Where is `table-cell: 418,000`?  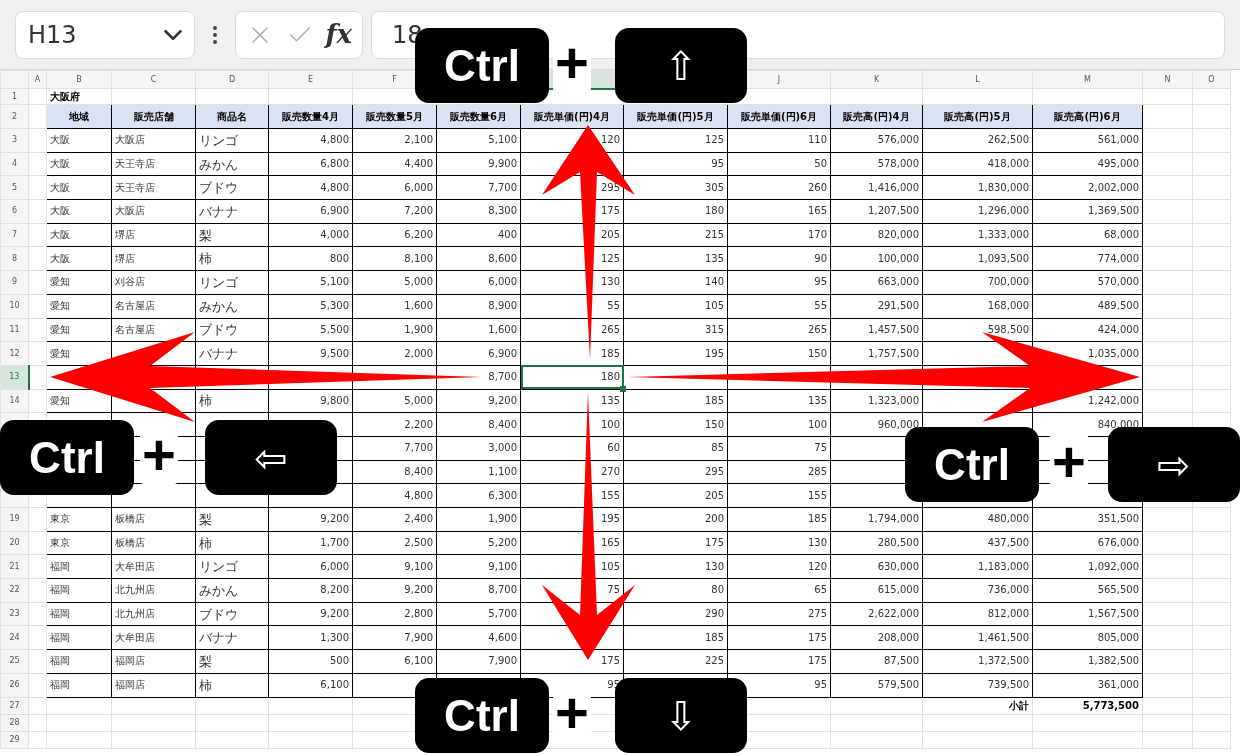 table-cell: 418,000 is located at coordinates (977, 164).